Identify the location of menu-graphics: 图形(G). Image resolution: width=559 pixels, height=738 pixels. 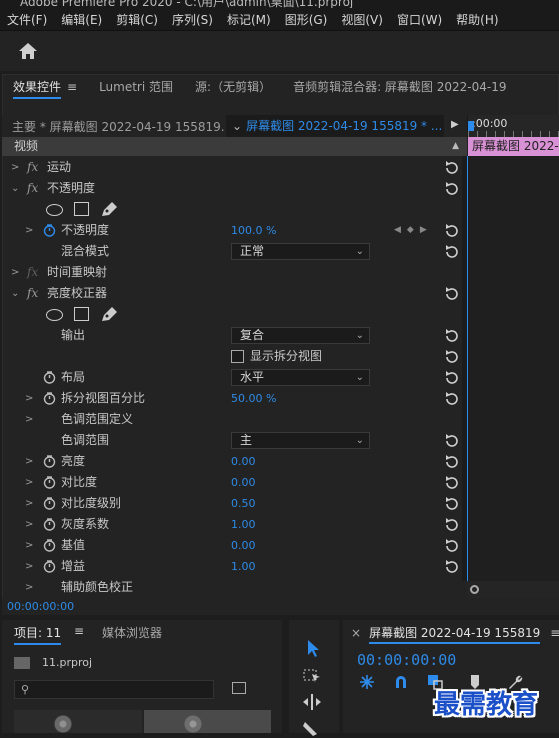
(306, 19).